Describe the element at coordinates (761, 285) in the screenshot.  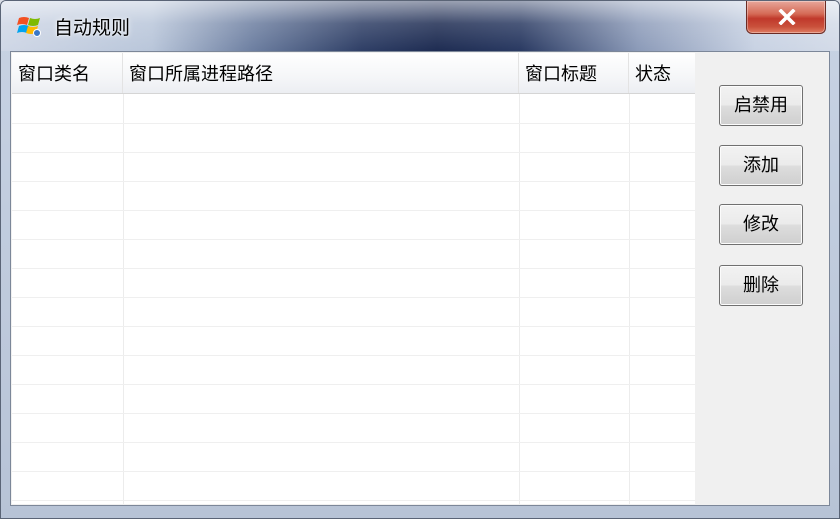
I see `delete-button: 删除` at that location.